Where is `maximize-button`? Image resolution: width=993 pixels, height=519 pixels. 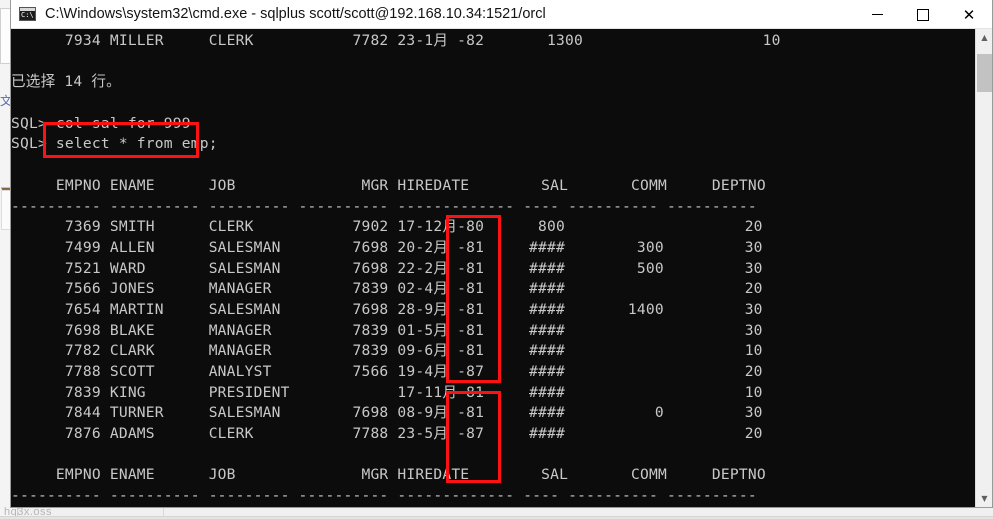
maximize-button is located at coordinates (923, 14).